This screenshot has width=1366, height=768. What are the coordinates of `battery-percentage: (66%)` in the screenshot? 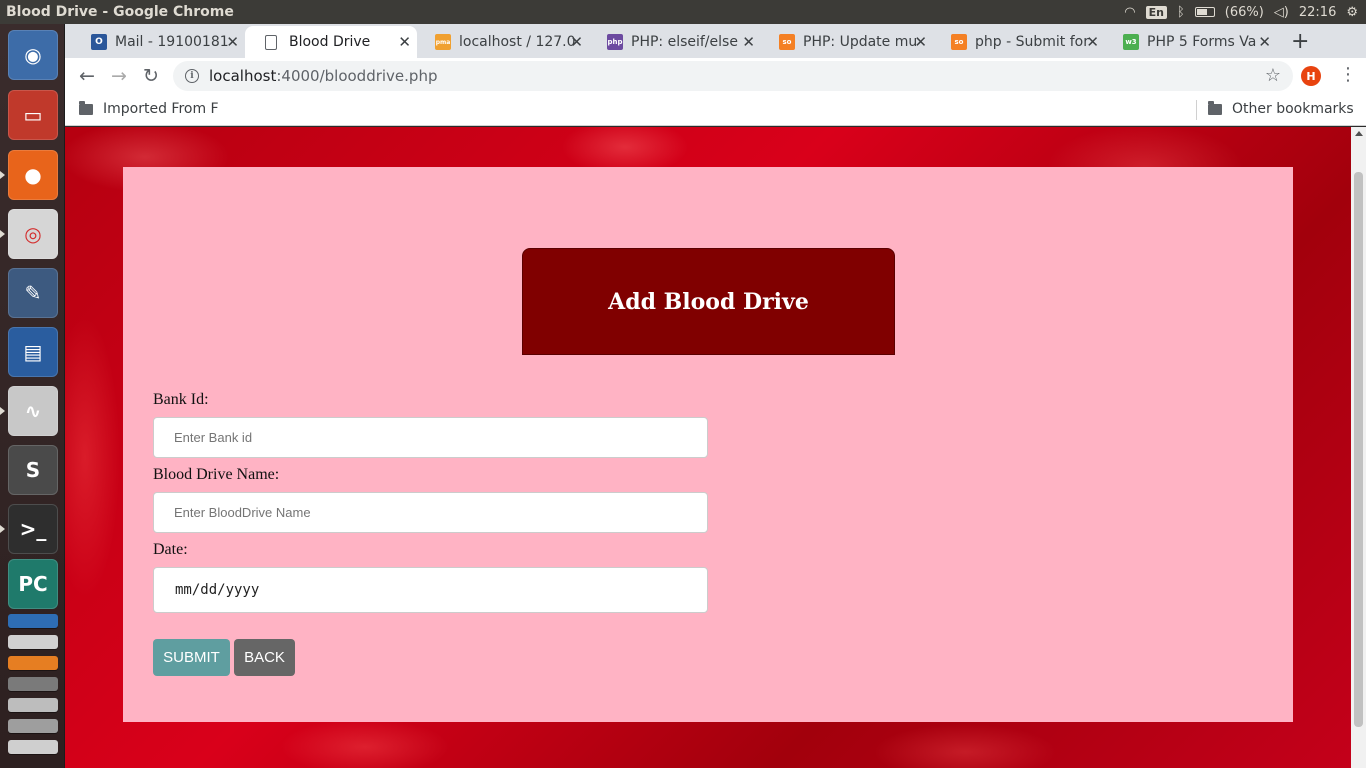 It's located at (1244, 12).